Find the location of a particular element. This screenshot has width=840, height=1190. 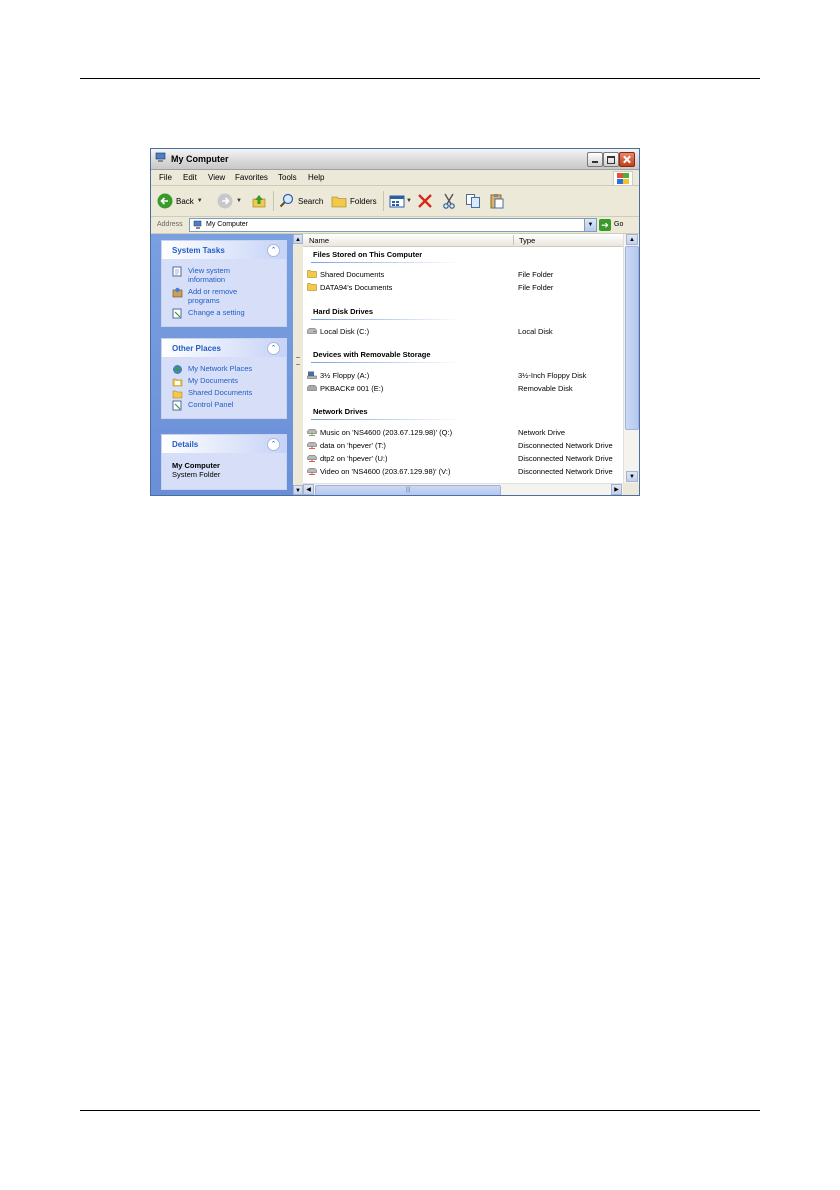

address-value: My Computer is located at coordinates (227, 224).